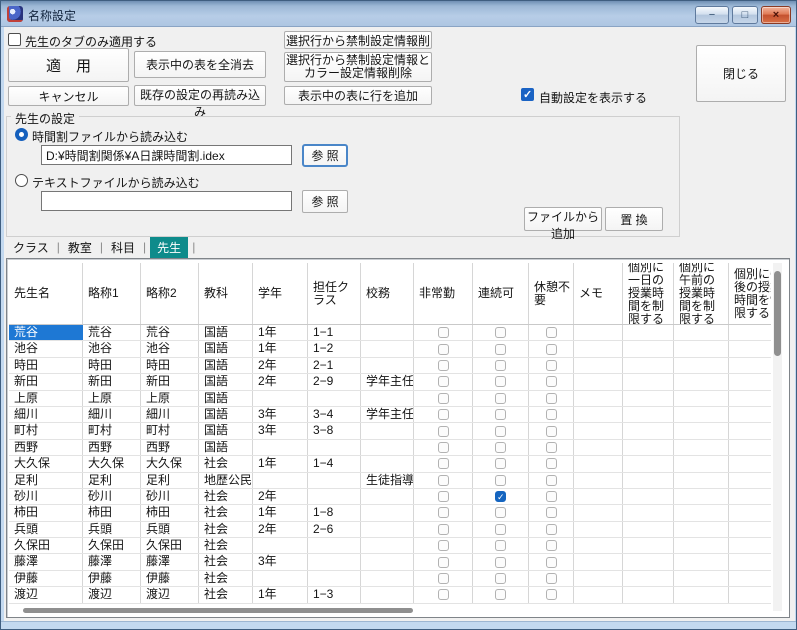  I want to click on table-cell: 上原, so click(170, 398).